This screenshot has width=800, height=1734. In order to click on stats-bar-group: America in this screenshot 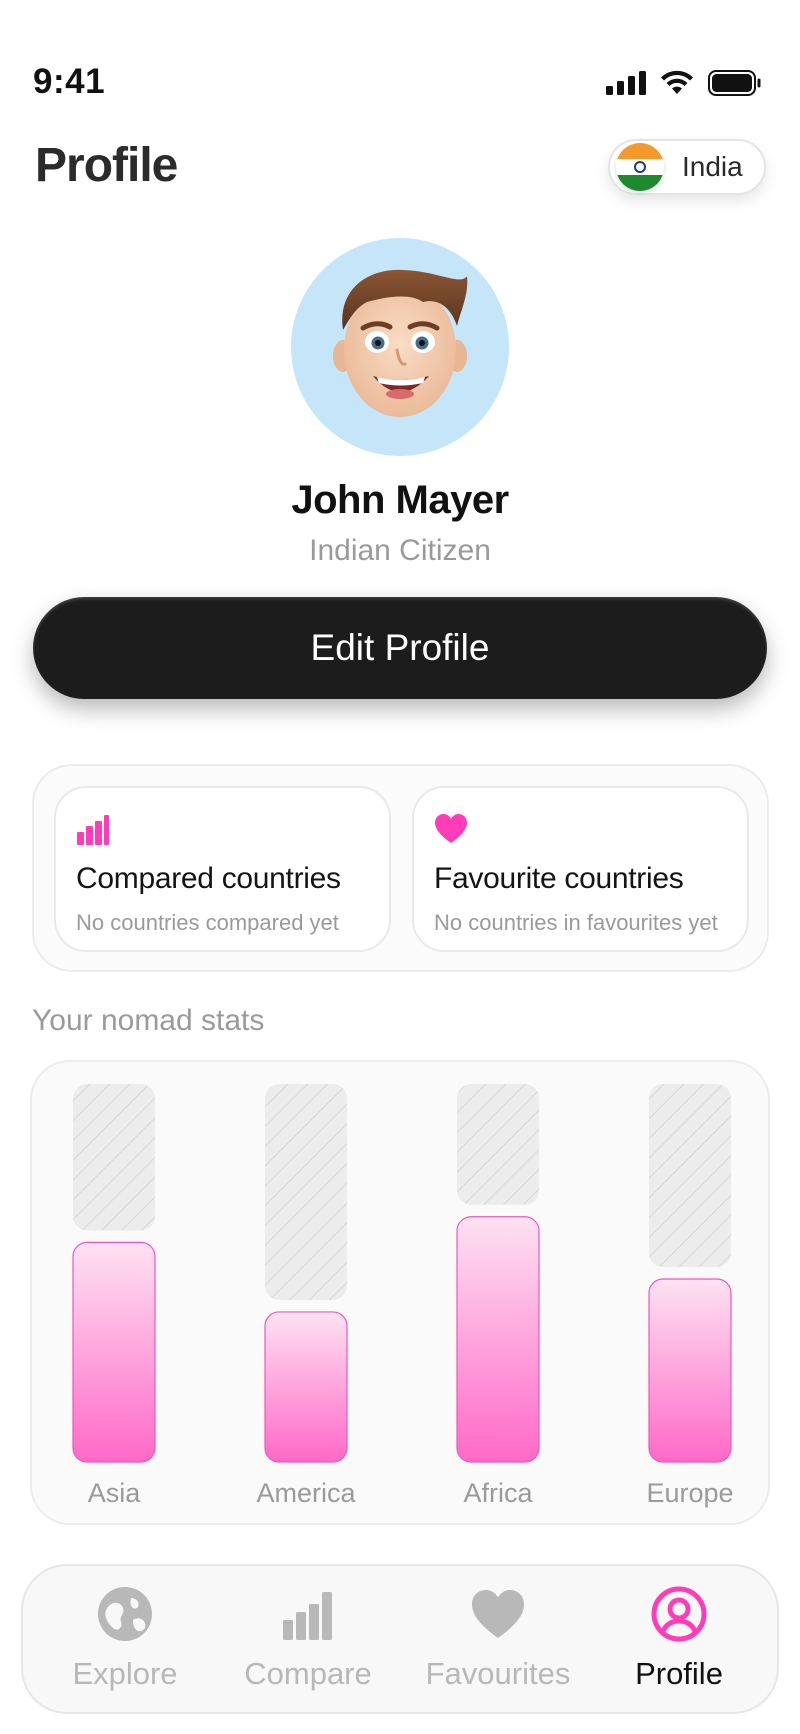, I will do `click(306, 1296)`.